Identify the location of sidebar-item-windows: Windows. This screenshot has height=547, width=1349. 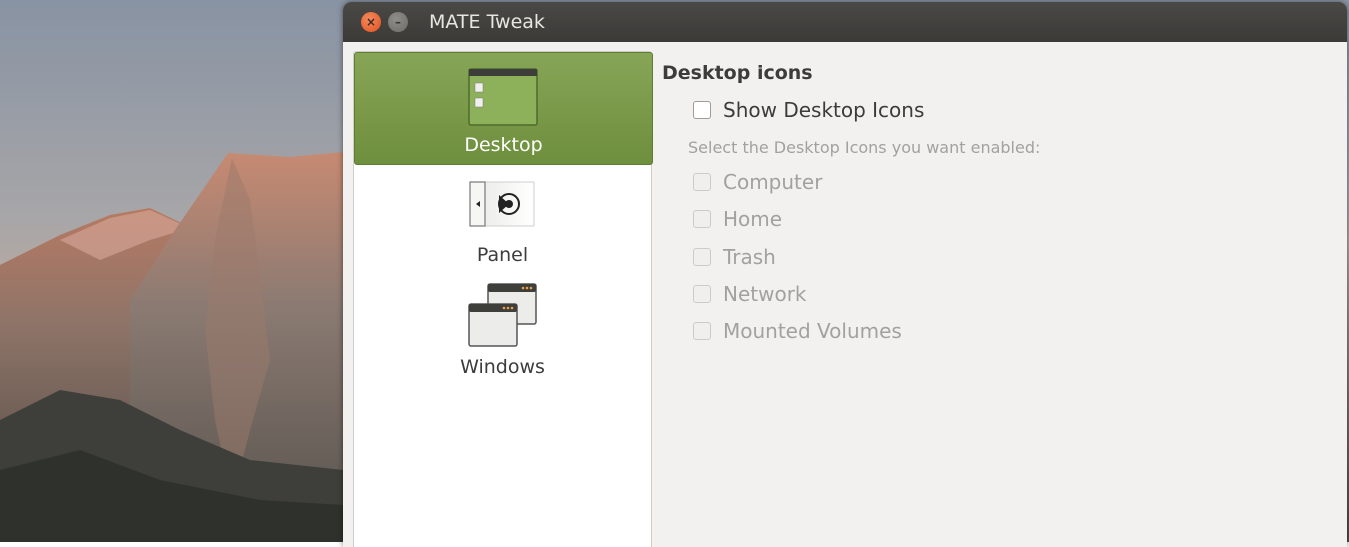
(502, 329).